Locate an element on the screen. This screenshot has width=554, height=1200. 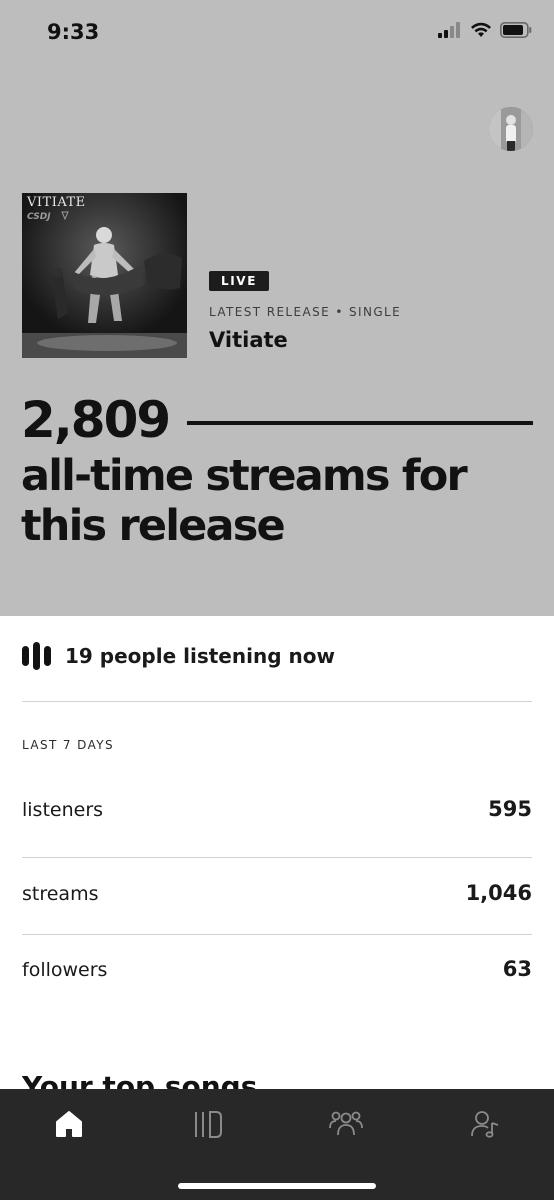
listening-now-row: 19 people listening now is located at coordinates (178, 656).